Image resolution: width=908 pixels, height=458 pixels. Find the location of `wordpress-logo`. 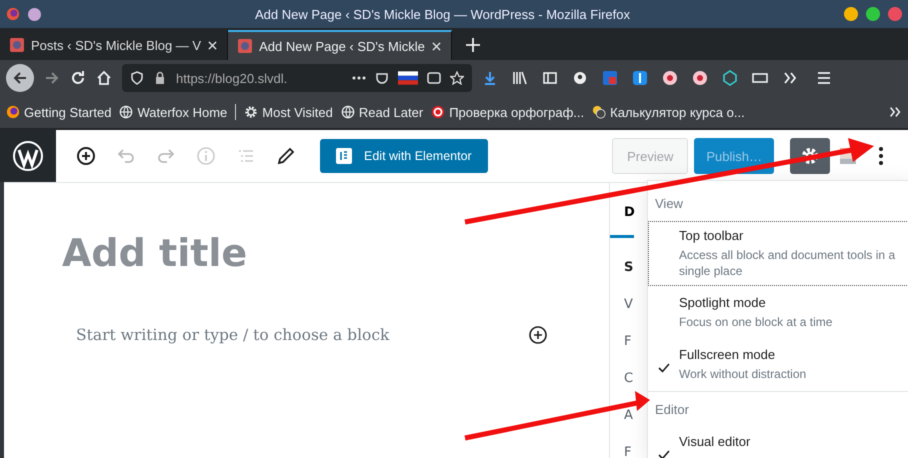

wordpress-logo is located at coordinates (28, 156).